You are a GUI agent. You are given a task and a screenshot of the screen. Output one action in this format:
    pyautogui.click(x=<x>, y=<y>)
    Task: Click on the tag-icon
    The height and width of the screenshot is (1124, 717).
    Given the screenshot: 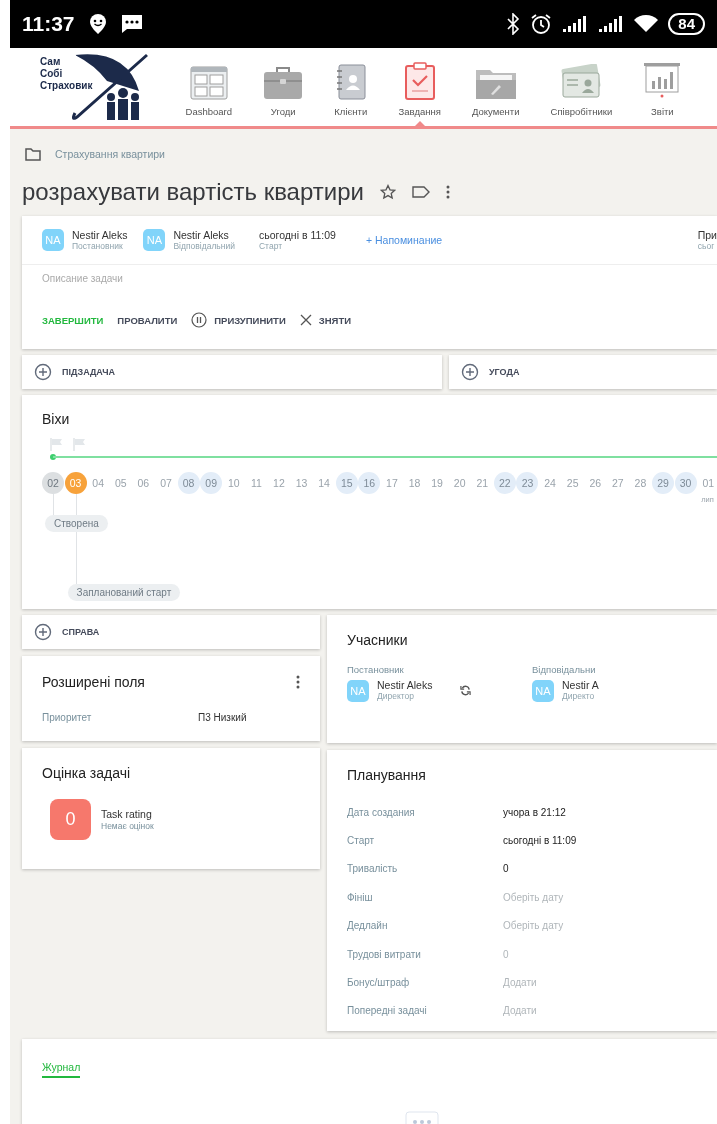 What is the action you would take?
    pyautogui.click(x=420, y=192)
    